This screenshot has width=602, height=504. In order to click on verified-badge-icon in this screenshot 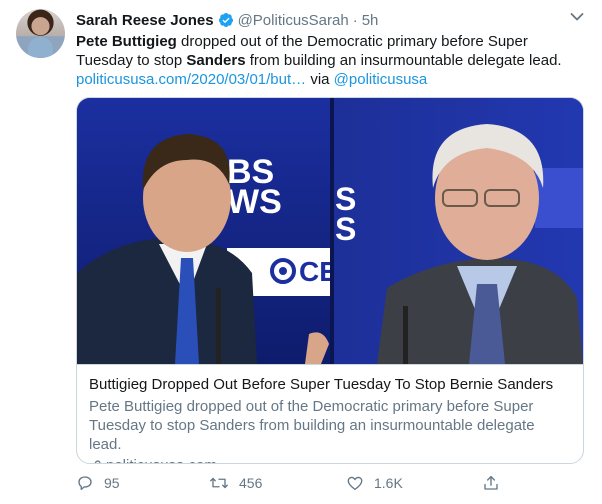, I will do `click(225, 20)`.